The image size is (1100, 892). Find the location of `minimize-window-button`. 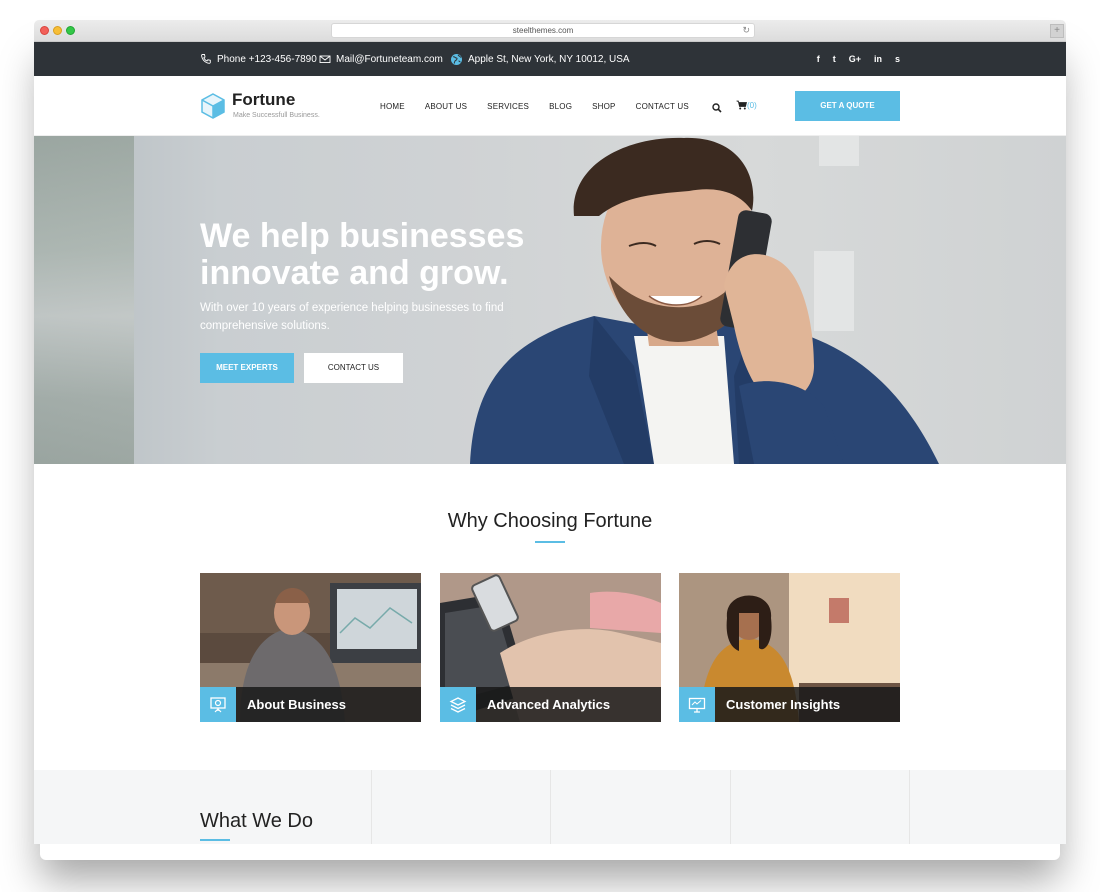

minimize-window-button is located at coordinates (57, 30).